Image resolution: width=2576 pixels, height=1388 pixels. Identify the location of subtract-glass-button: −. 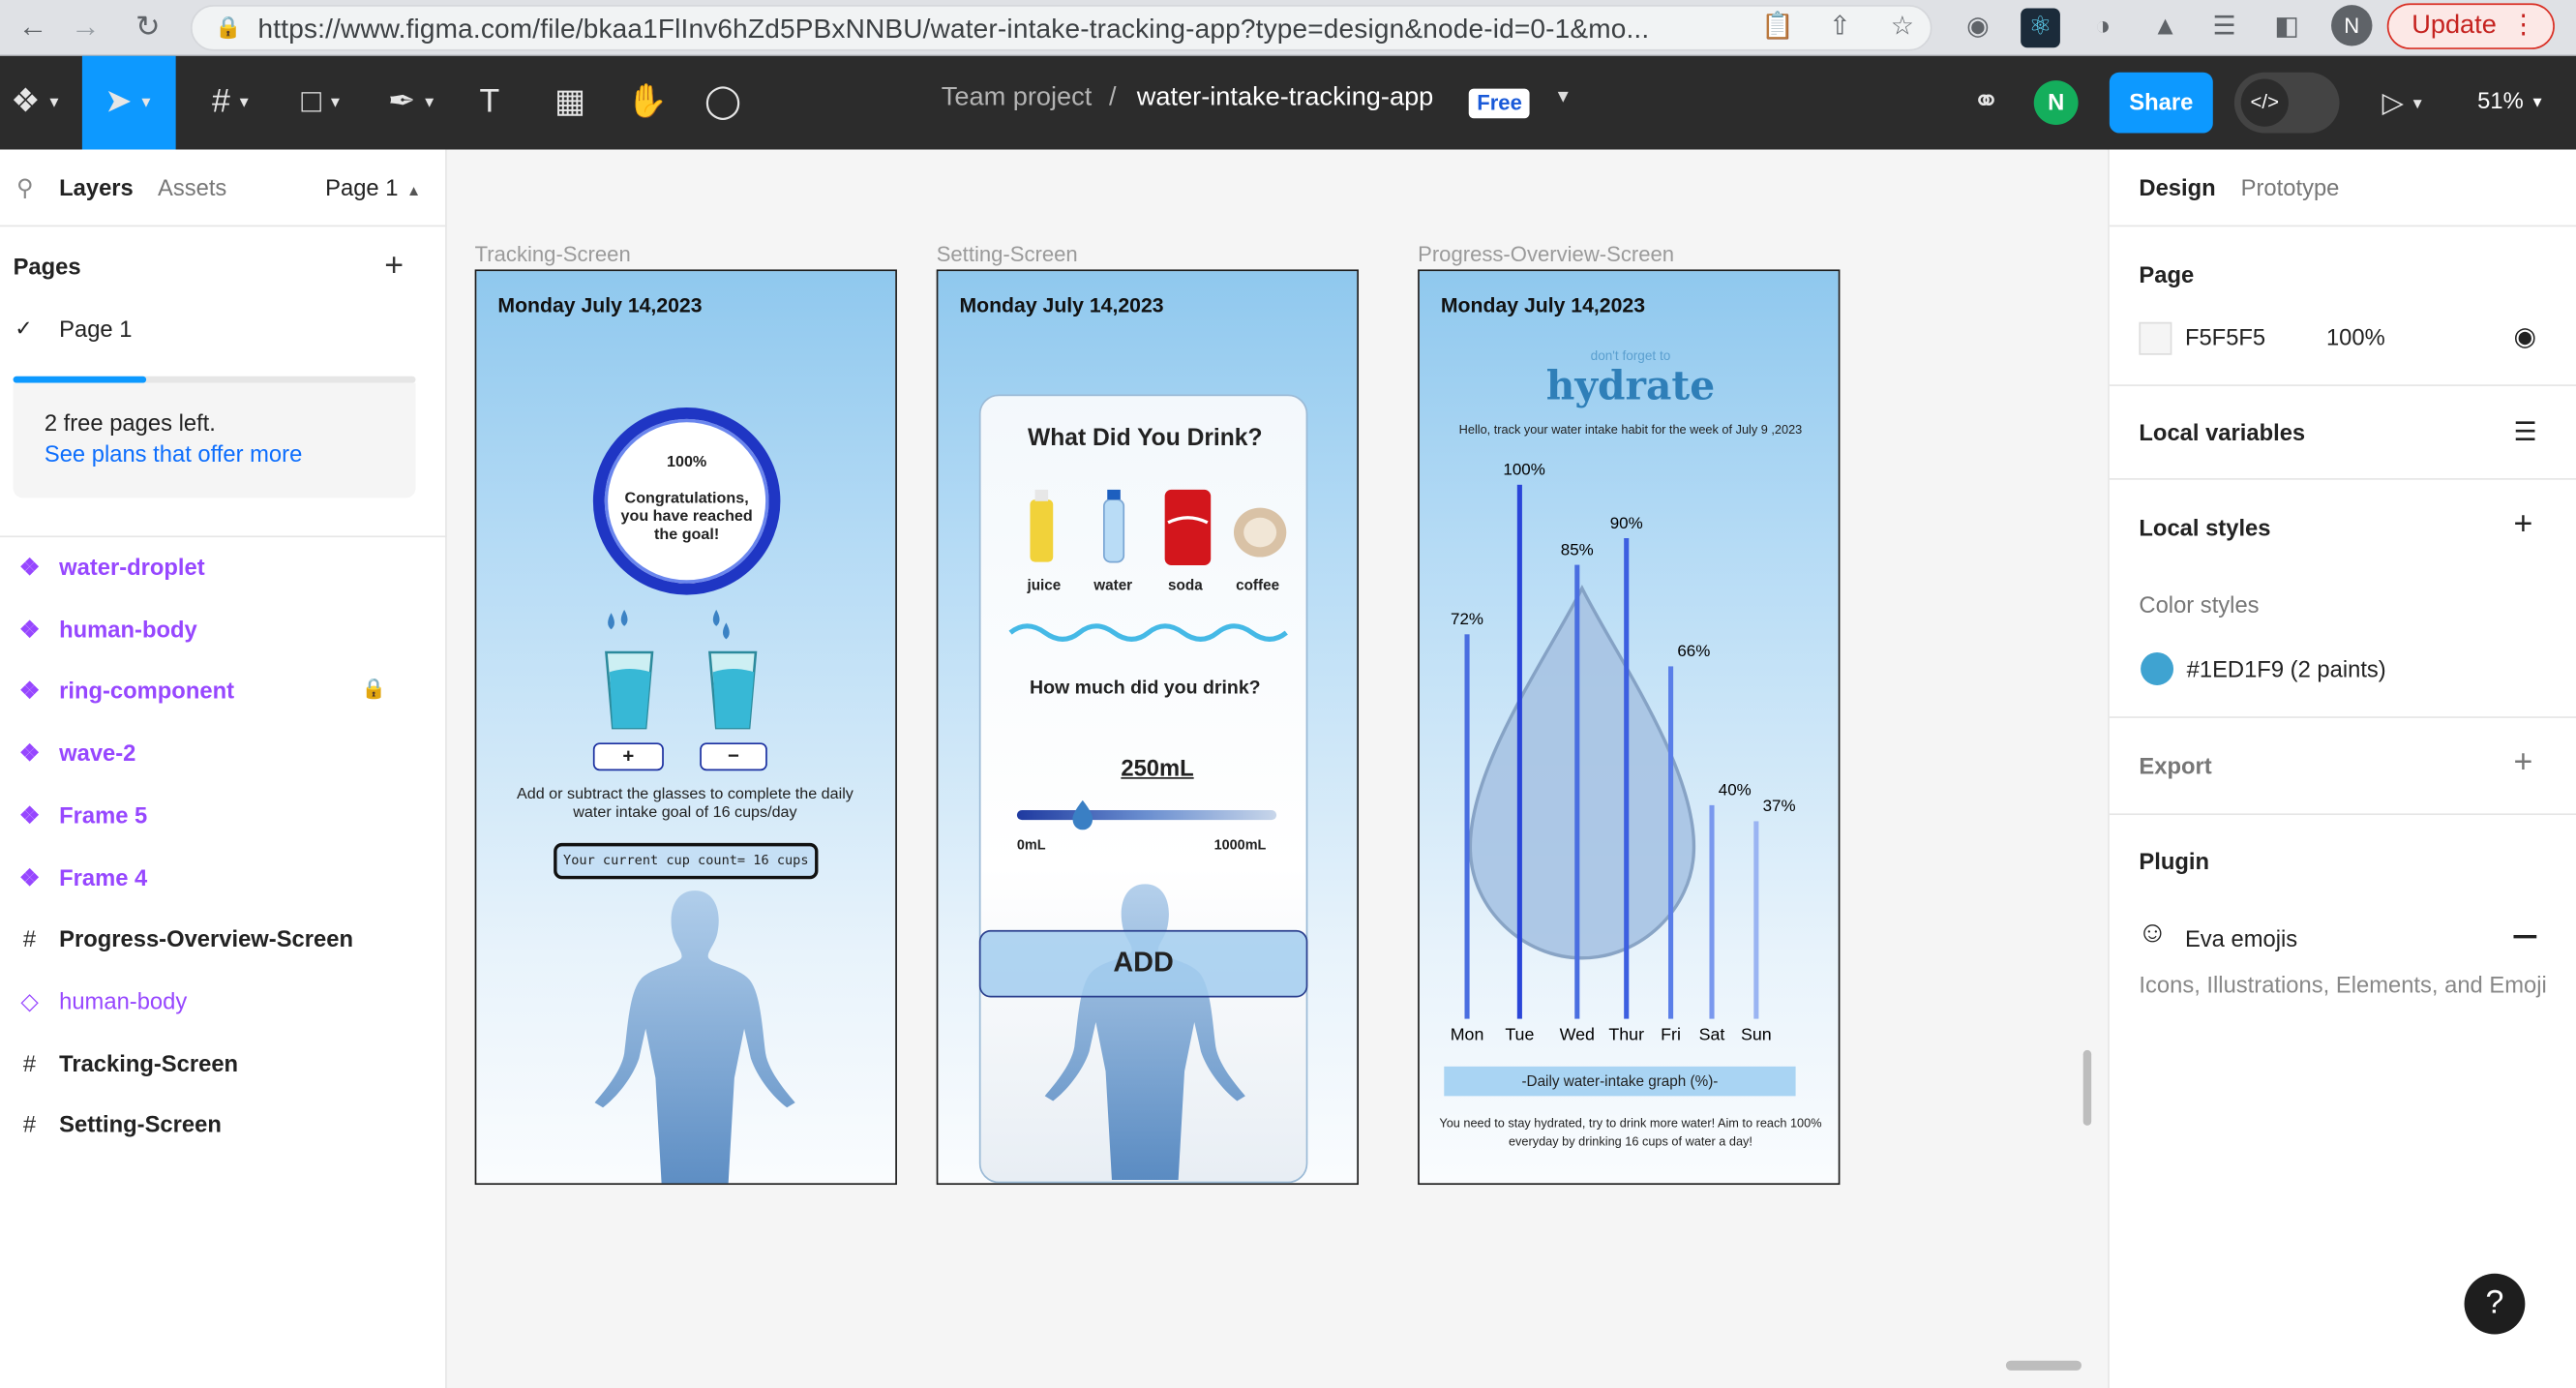
(733, 756).